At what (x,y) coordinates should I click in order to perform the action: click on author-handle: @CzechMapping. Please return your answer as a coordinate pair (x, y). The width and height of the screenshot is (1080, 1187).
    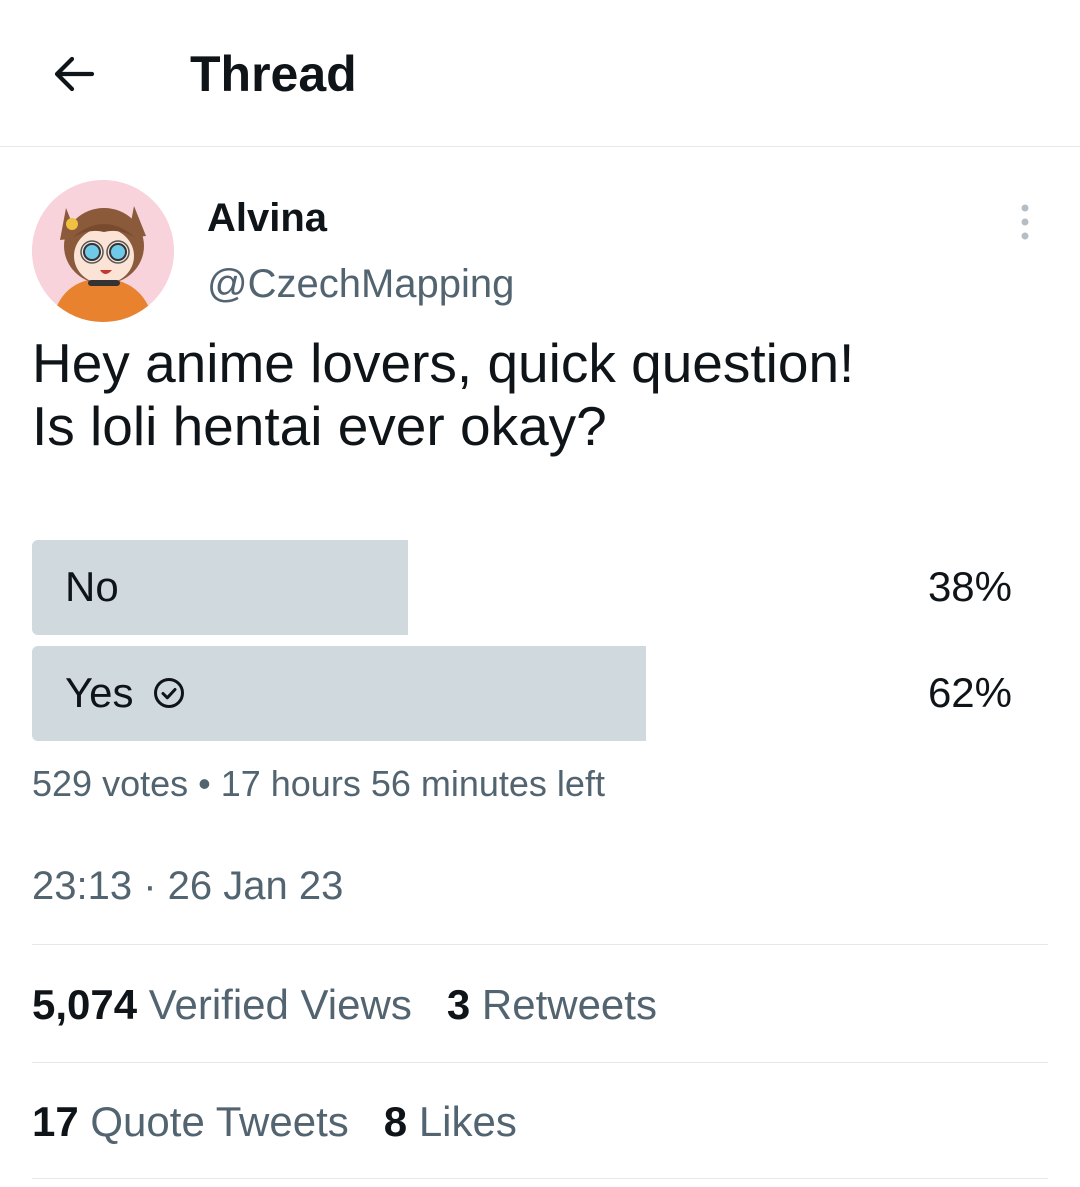
    Looking at the image, I should click on (360, 284).